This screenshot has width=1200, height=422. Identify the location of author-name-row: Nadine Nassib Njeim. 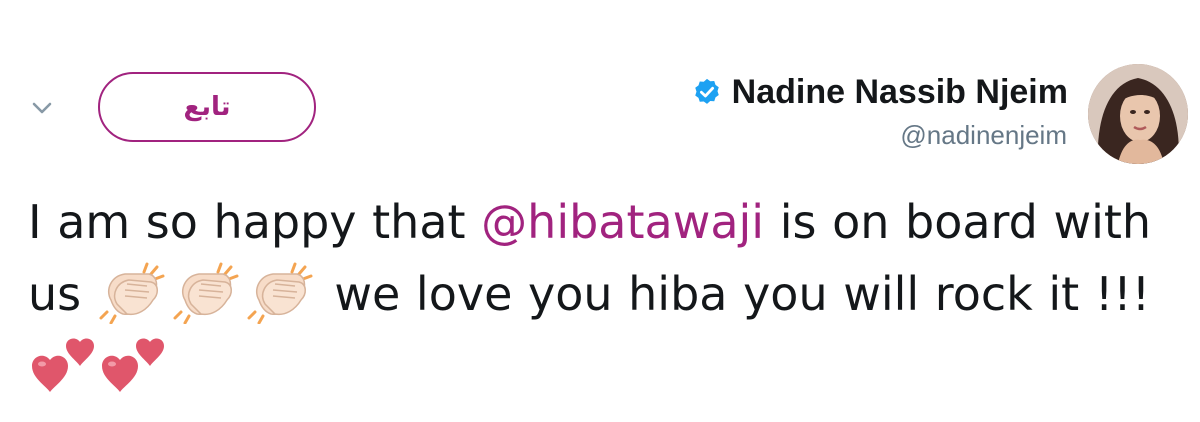
(880, 92).